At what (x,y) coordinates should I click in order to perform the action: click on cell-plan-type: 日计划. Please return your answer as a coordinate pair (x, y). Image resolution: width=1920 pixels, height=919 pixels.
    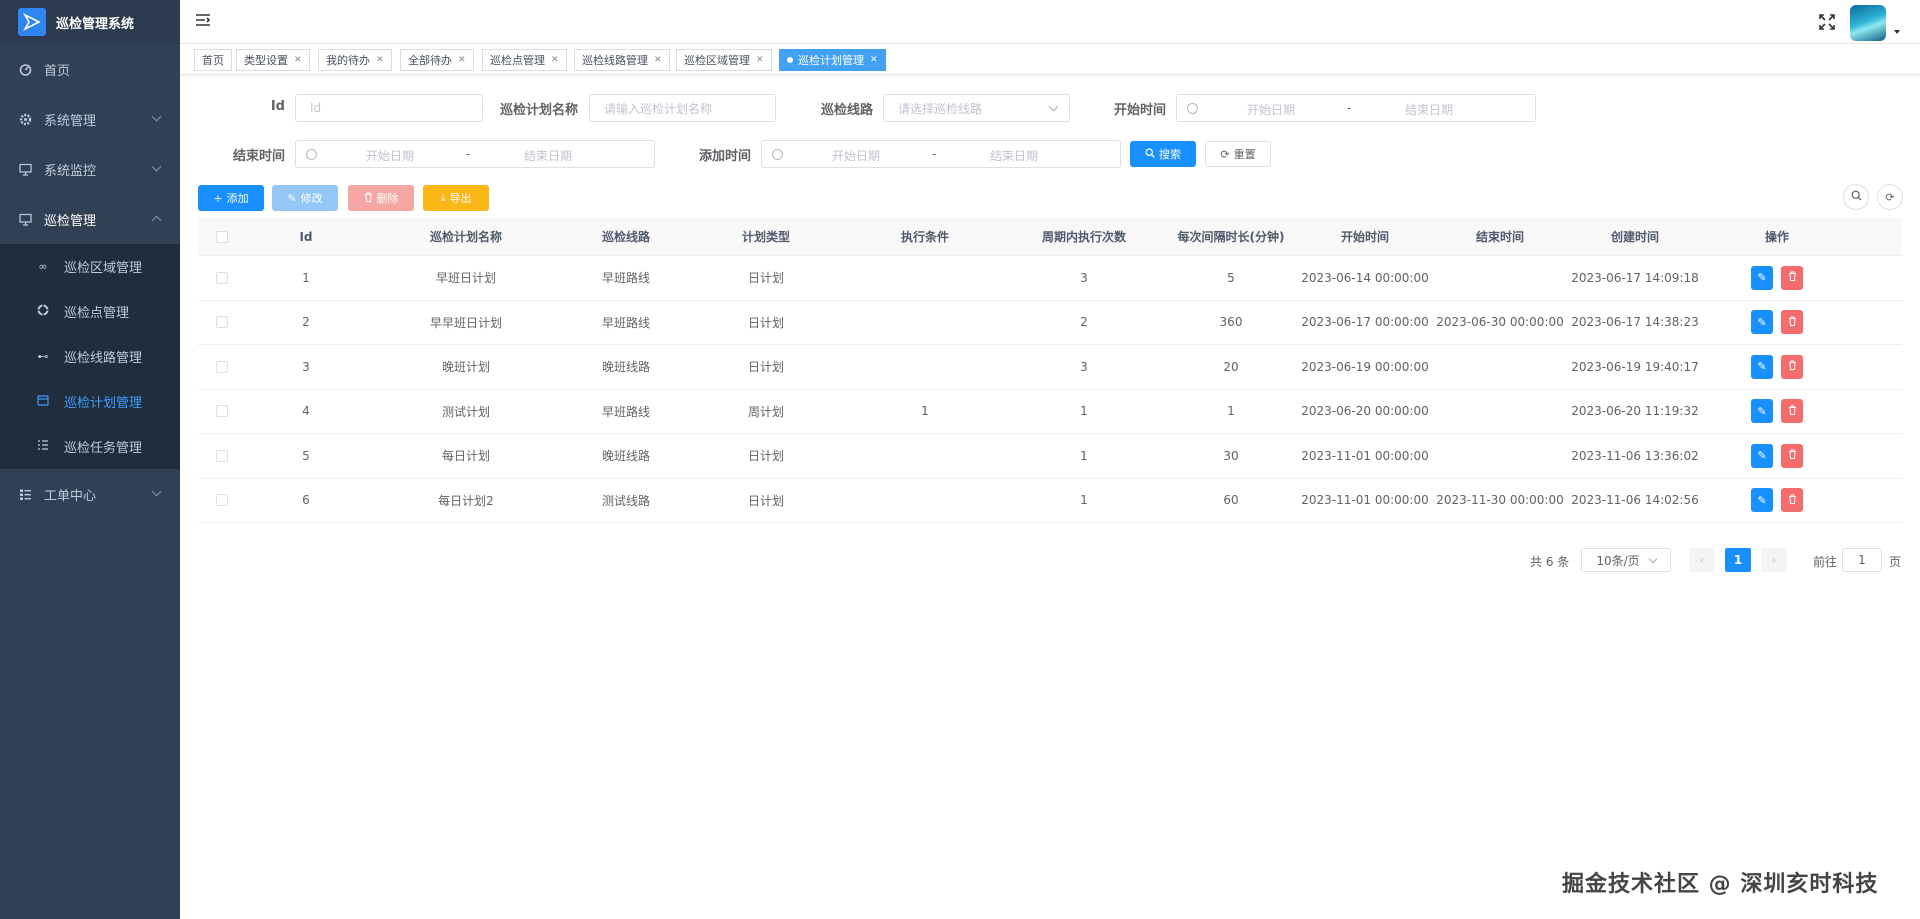
    Looking at the image, I should click on (765, 367).